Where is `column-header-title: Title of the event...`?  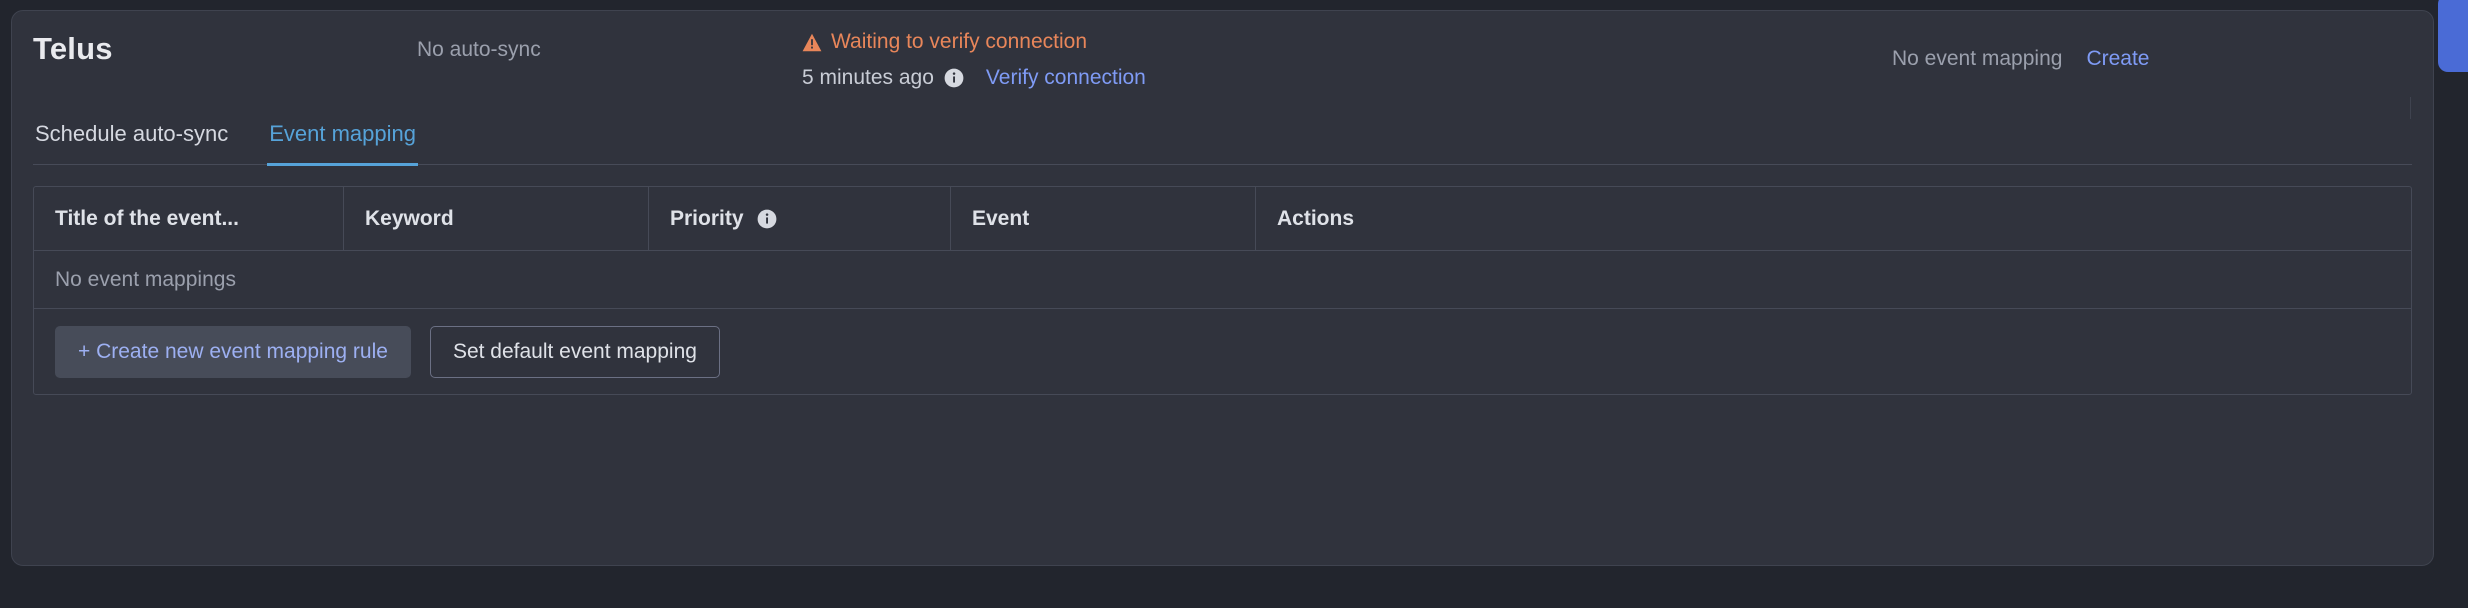
column-header-title: Title of the event... is located at coordinates (189, 218).